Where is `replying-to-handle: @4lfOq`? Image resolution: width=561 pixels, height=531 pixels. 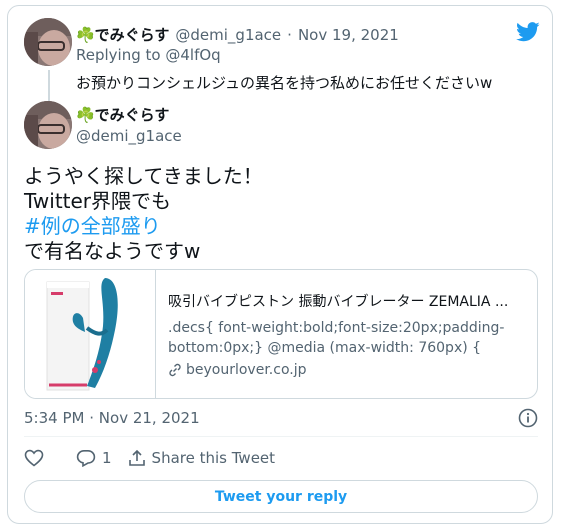 replying-to-handle: @4lfOq is located at coordinates (192, 55).